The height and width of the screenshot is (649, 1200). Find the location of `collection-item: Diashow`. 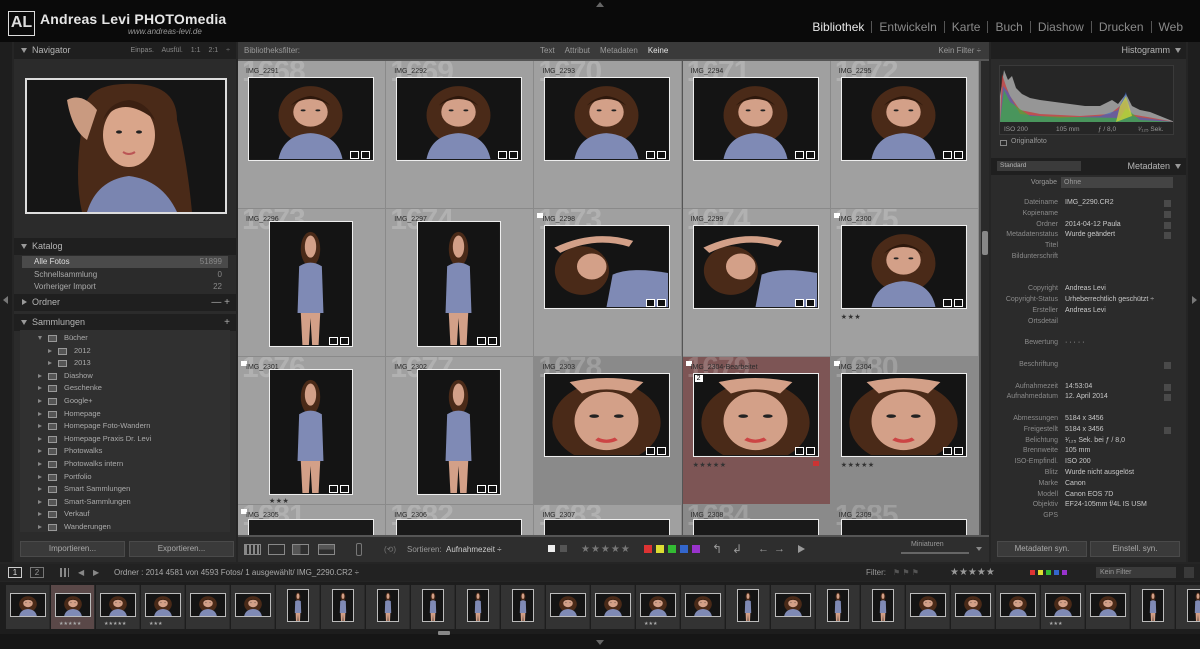

collection-item: Diashow is located at coordinates (125, 376).